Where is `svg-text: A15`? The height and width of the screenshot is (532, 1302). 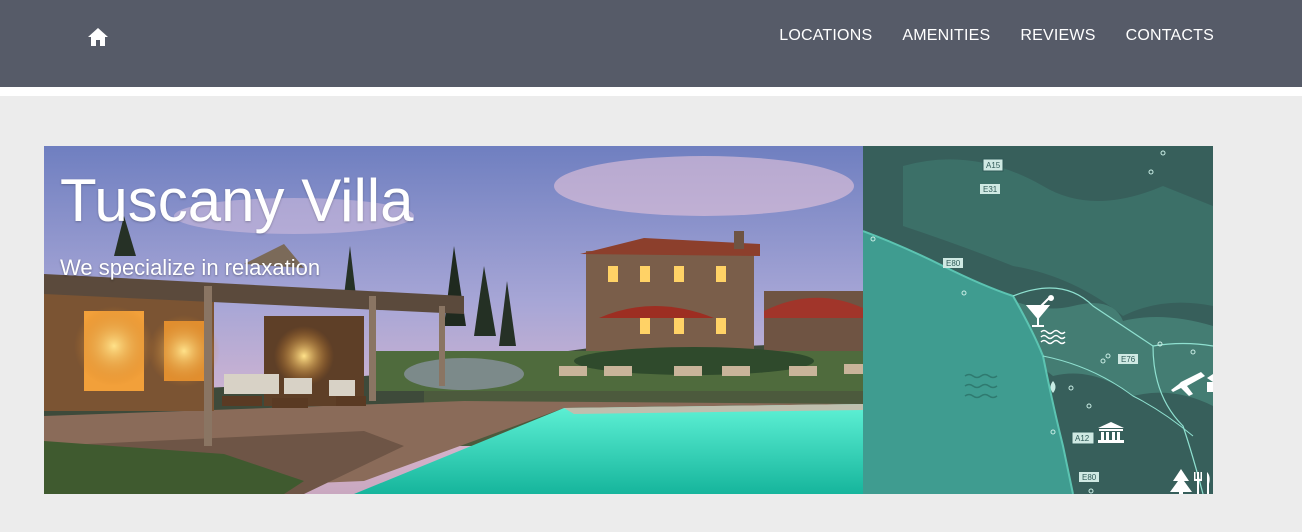
svg-text: A15 is located at coordinates (993, 165).